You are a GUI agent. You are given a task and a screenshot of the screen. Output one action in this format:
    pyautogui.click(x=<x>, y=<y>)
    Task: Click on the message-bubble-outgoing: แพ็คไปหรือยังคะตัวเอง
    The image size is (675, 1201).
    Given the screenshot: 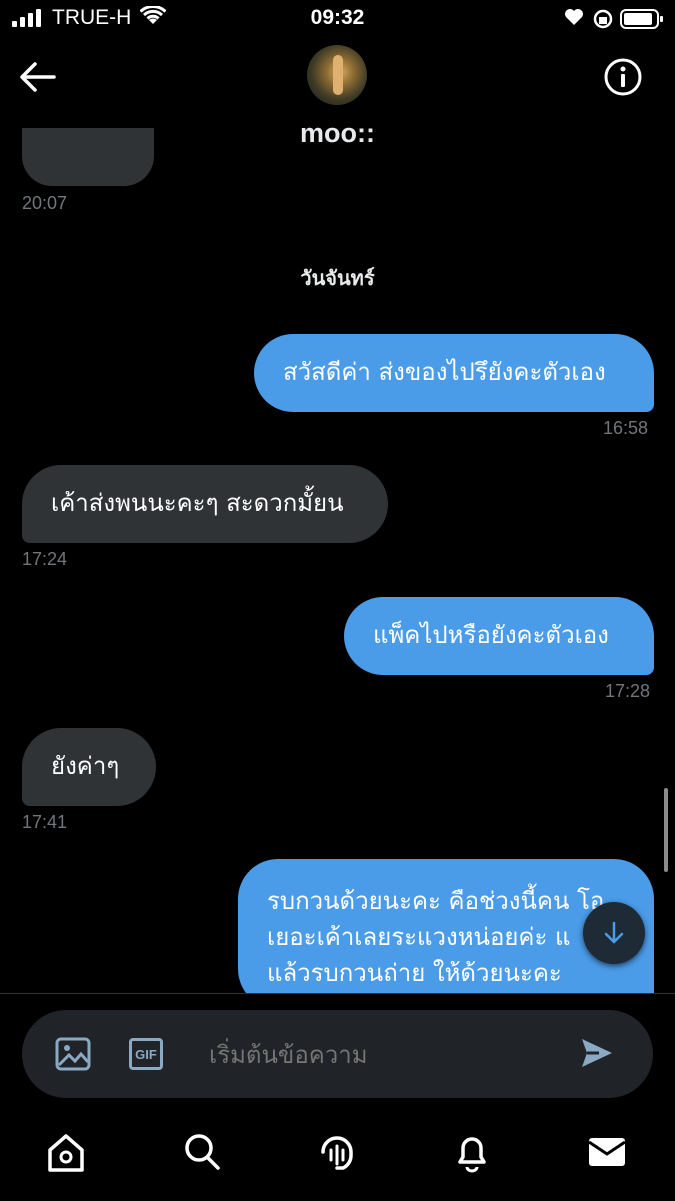 What is the action you would take?
    pyautogui.click(x=499, y=636)
    